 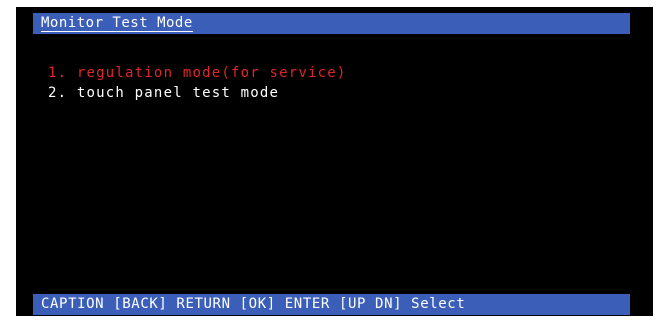 I want to click on menu-item-number: 1., so click(x=58, y=73).